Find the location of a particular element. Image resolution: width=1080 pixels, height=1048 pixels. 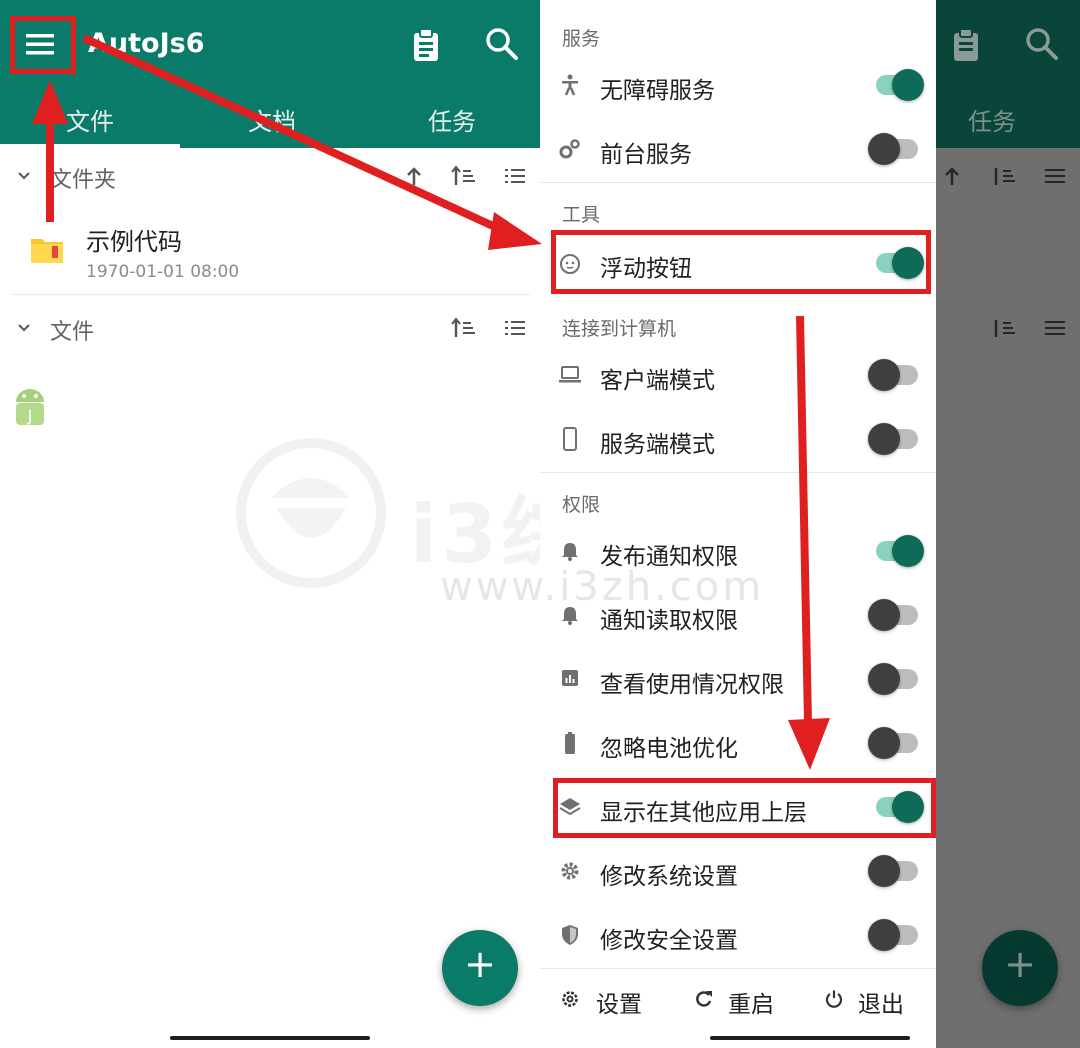

drawer-item-battery-optimization: 忽略电池优化 is located at coordinates (738, 743).